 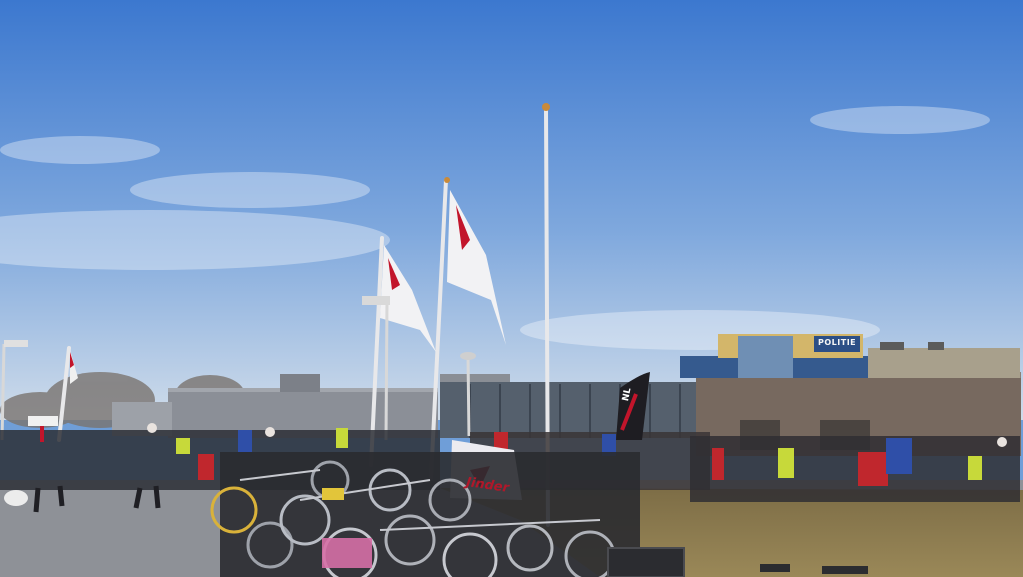 What do you see at coordinates (425, 514) in the screenshot?
I see `bicycles` at bounding box center [425, 514].